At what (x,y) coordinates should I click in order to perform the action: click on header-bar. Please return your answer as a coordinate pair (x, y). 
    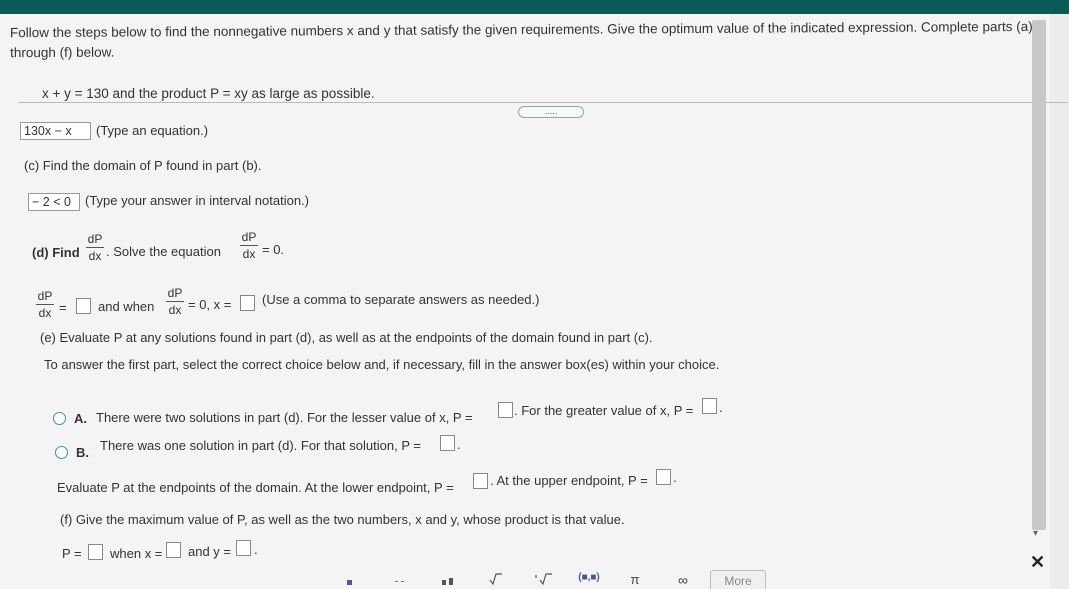
    Looking at the image, I should click on (534, 7).